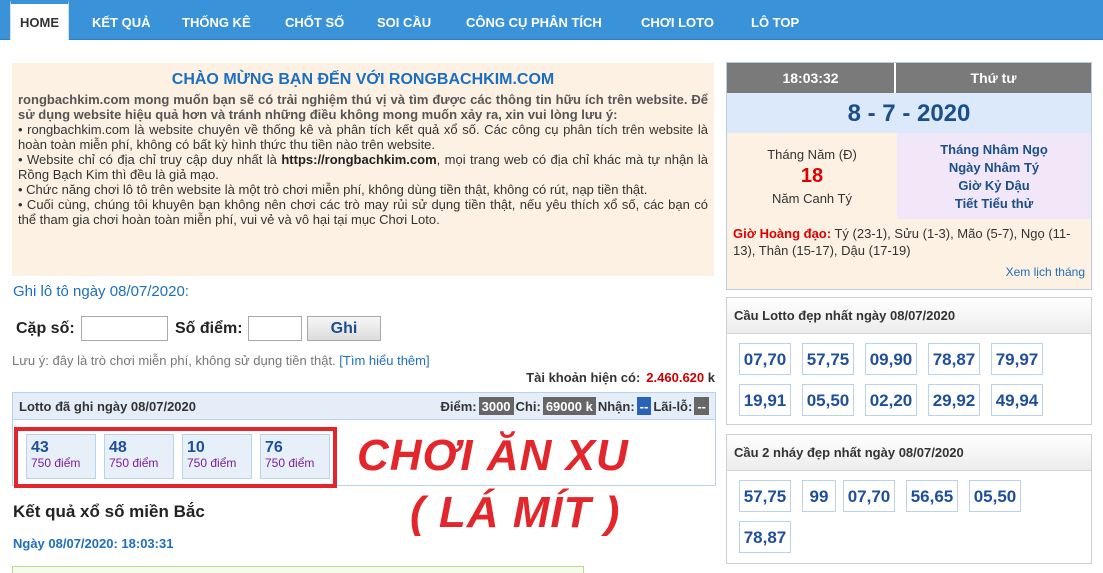  Describe the element at coordinates (811, 78) in the screenshot. I see `calendar-time: 18:03:32` at that location.